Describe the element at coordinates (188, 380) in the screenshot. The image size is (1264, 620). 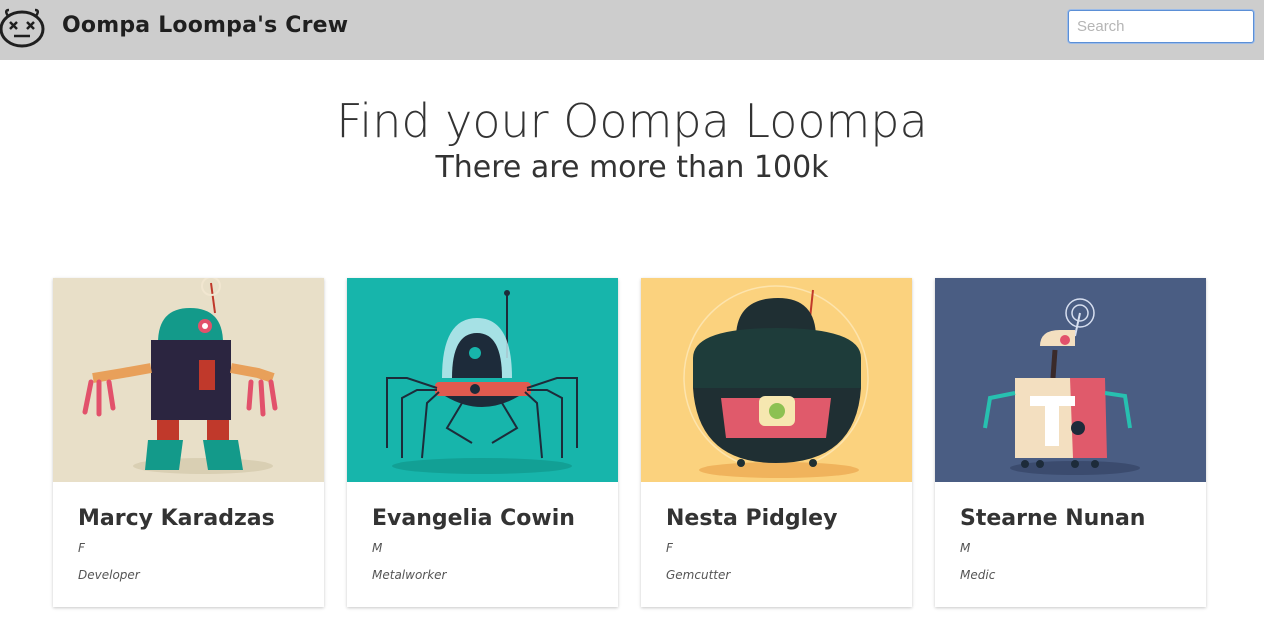
I see `robot-illustration-icon` at that location.